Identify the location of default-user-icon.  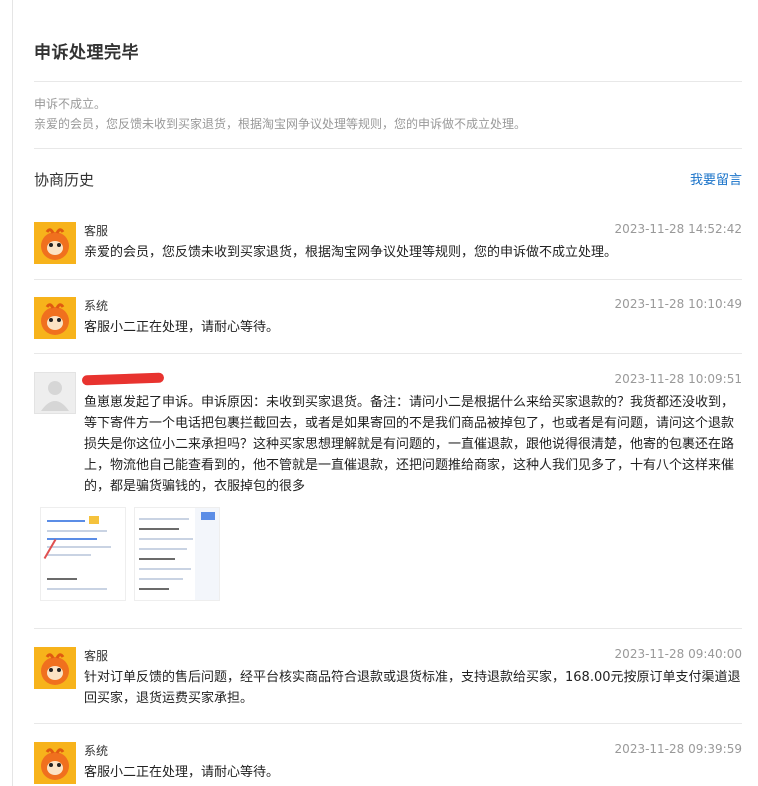
(55, 393).